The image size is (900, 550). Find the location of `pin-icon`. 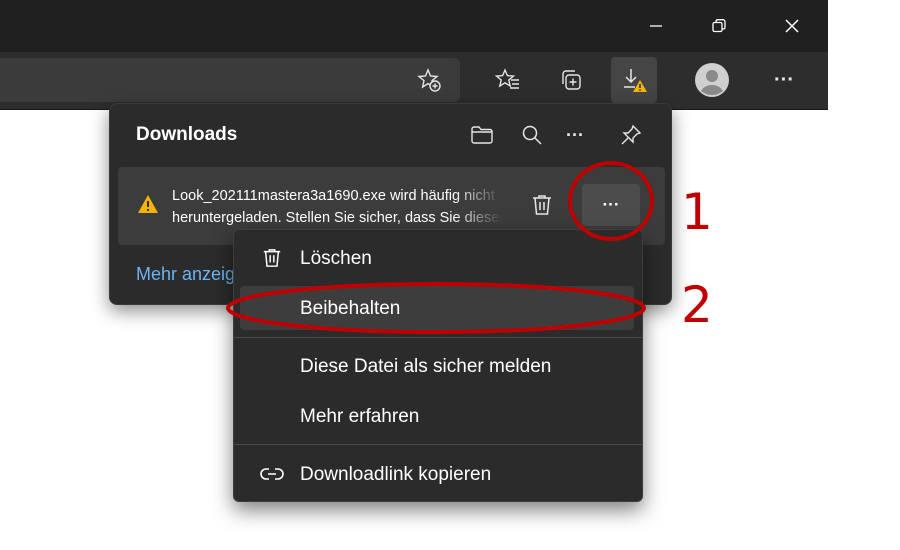

pin-icon is located at coordinates (631, 134).